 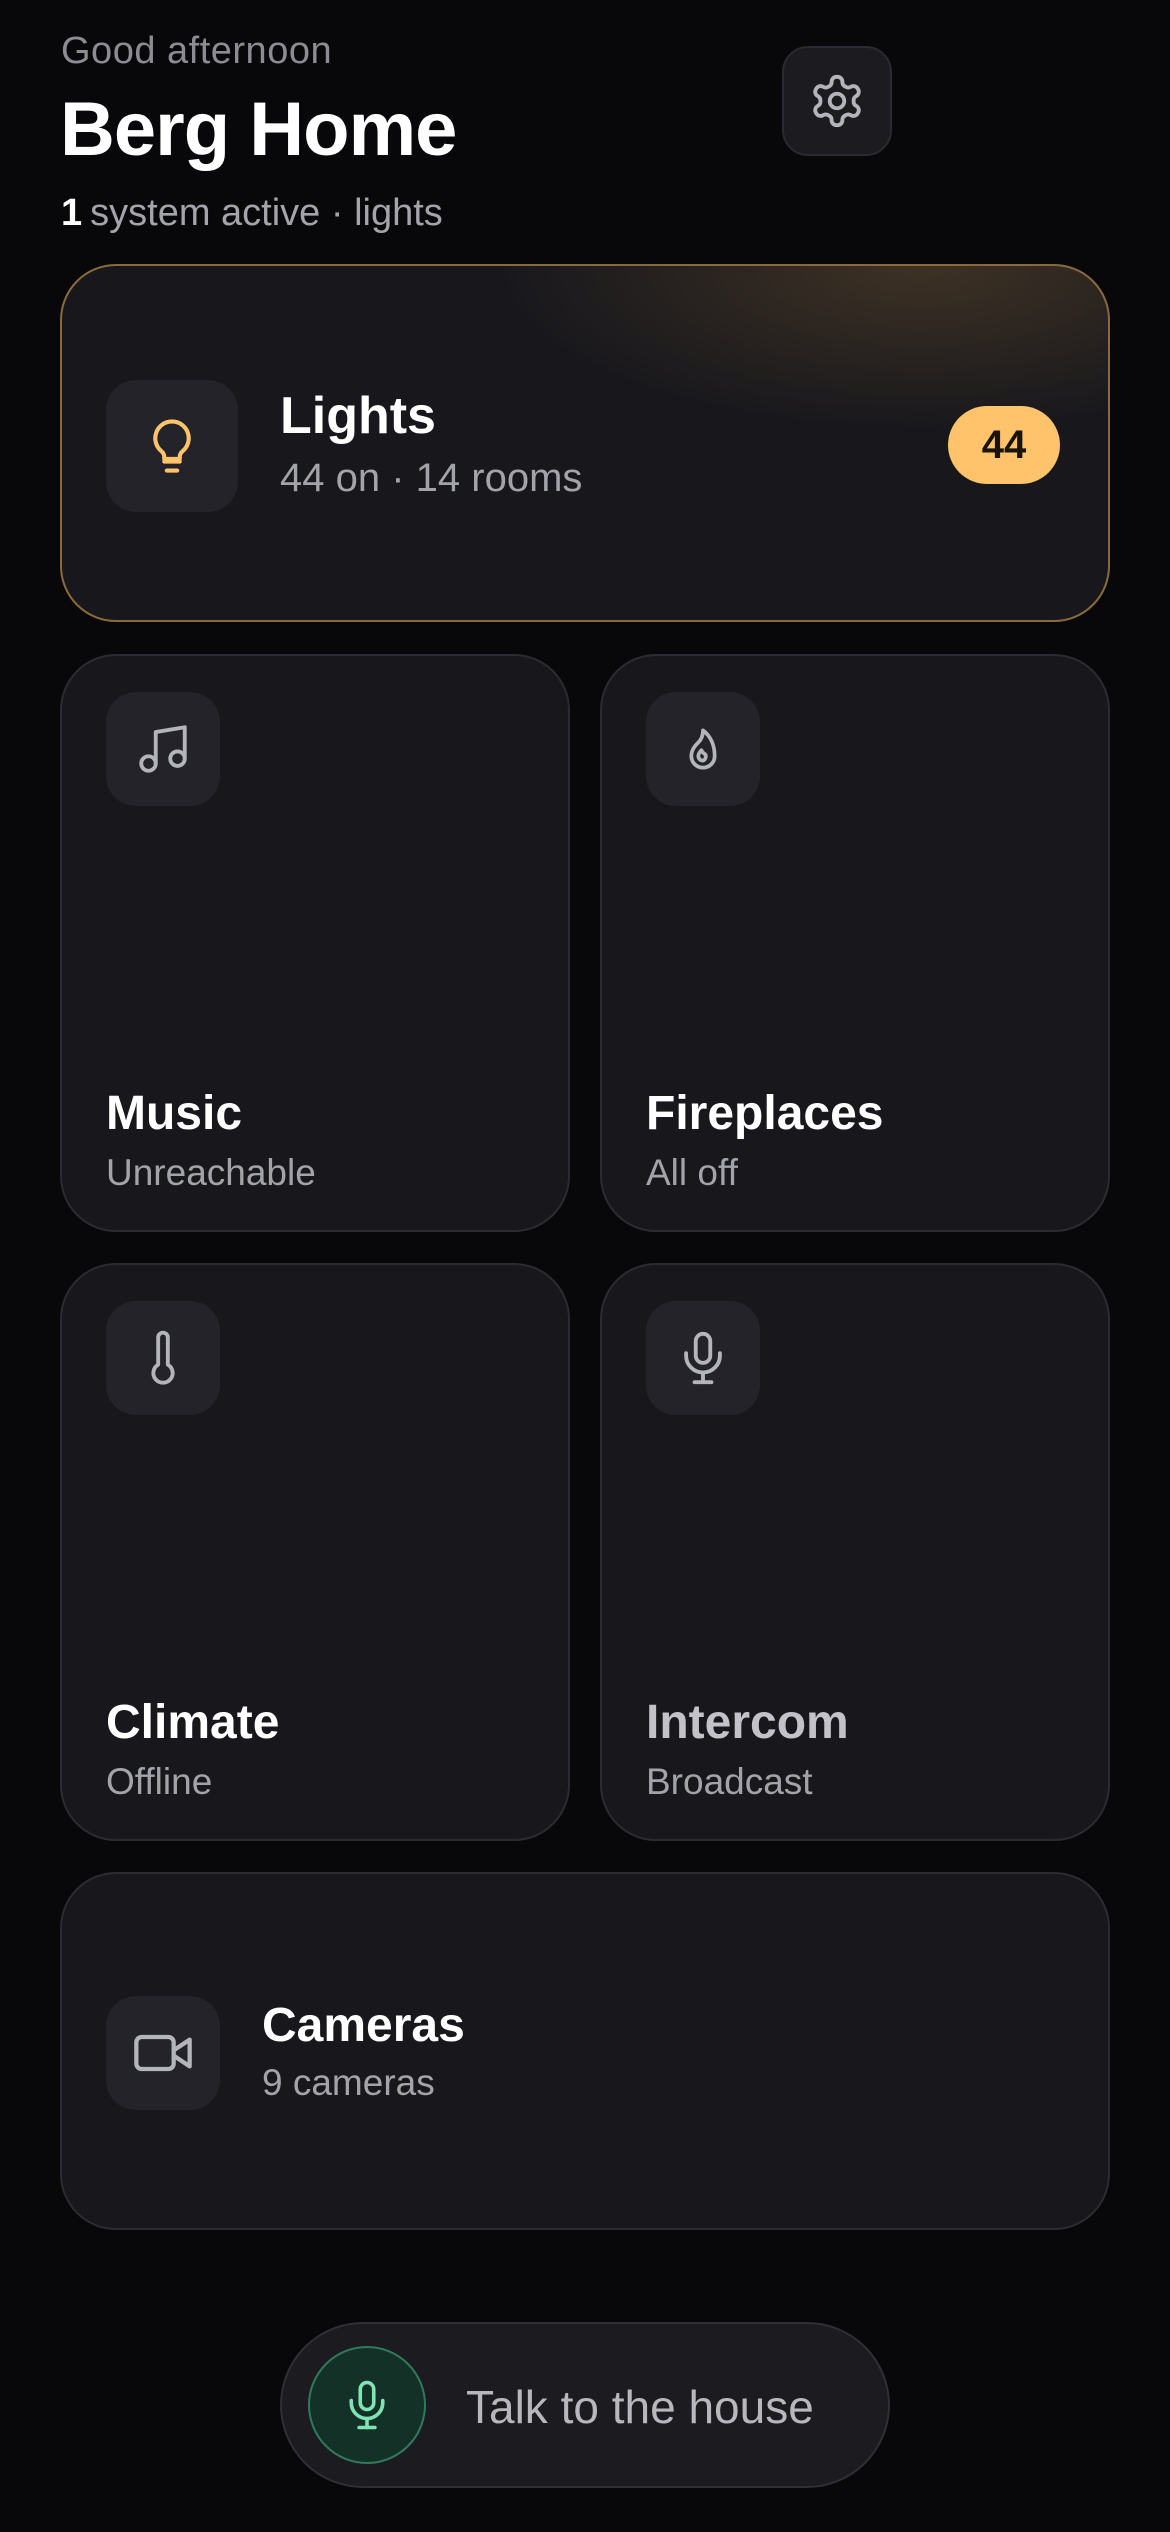 What do you see at coordinates (692, 1172) in the screenshot?
I see `fireplaces-subtitle: All off` at bounding box center [692, 1172].